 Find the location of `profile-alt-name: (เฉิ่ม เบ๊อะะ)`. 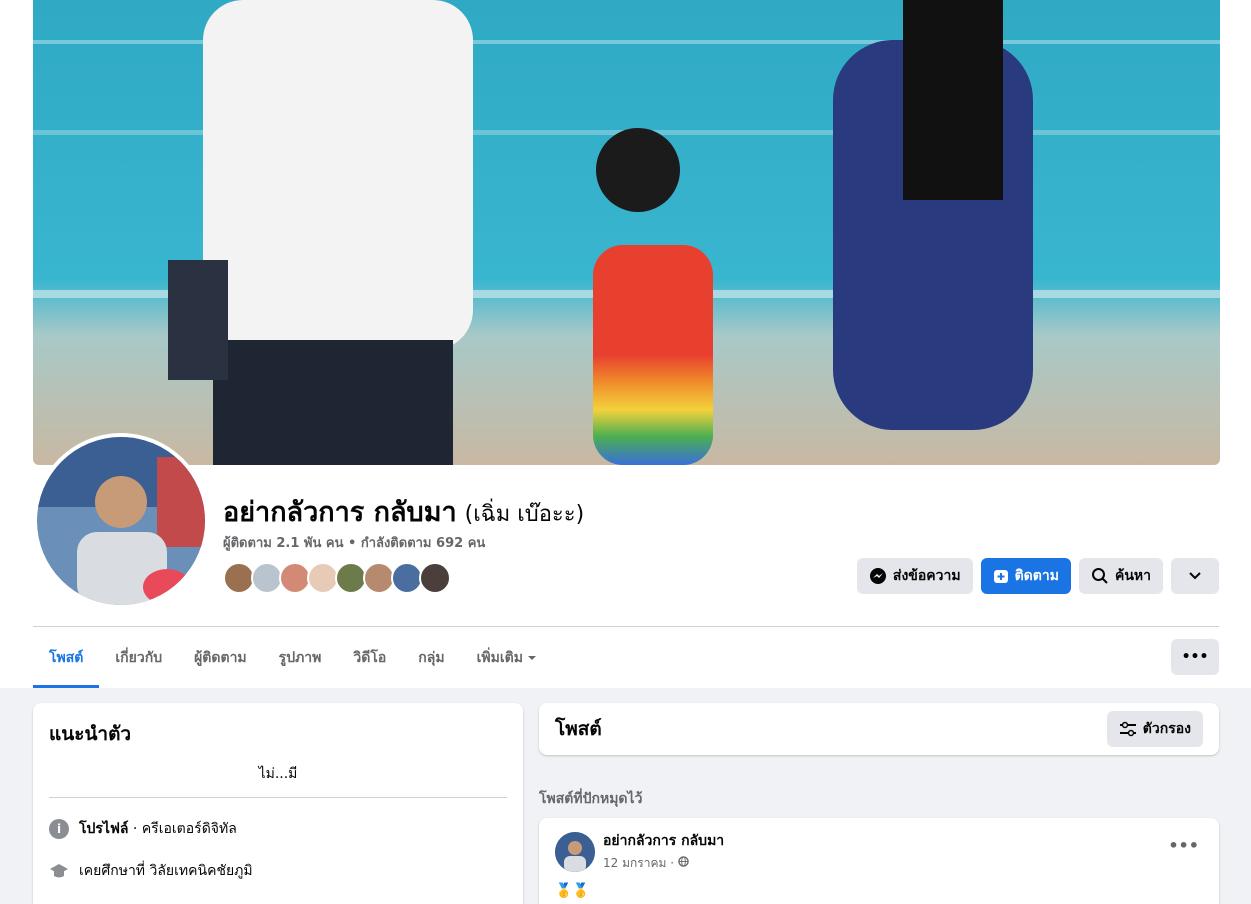

profile-alt-name: (เฉิ่ม เบ๊อะะ) is located at coordinates (524, 514).